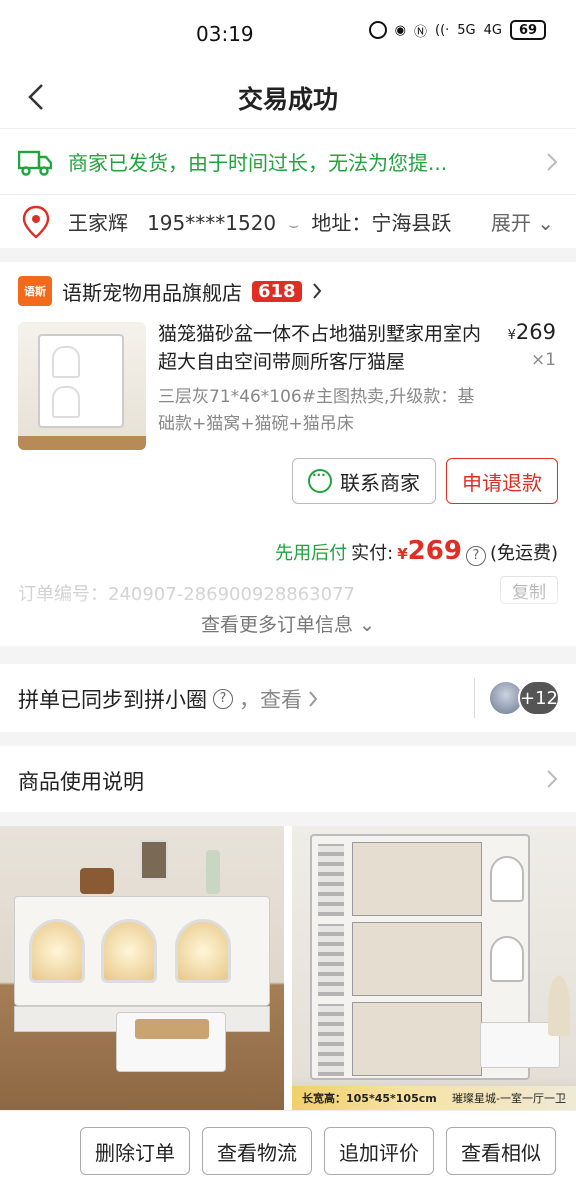  Describe the element at coordinates (213, 872) in the screenshot. I see `vase-decor` at that location.